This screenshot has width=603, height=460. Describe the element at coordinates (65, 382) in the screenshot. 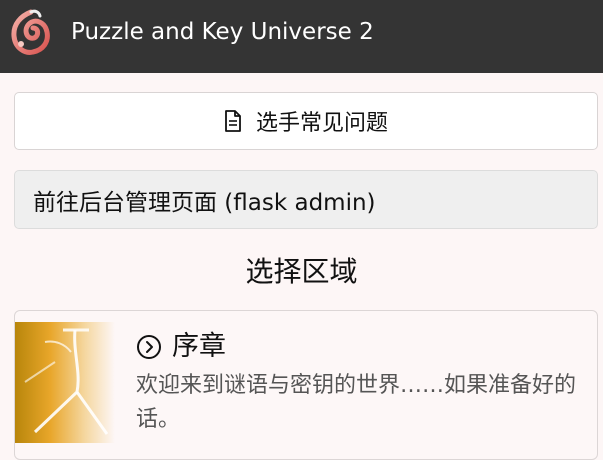

I see `area-thumbnail-image` at that location.